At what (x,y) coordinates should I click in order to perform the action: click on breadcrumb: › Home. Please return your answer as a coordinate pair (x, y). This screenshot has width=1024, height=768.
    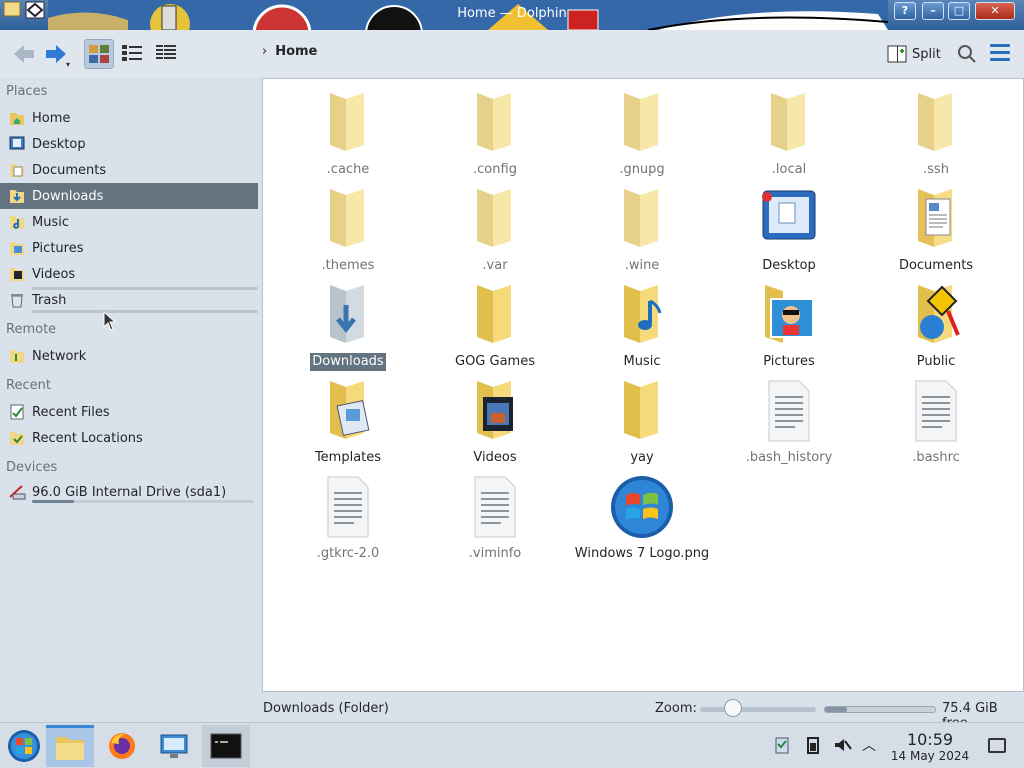
    Looking at the image, I should click on (289, 51).